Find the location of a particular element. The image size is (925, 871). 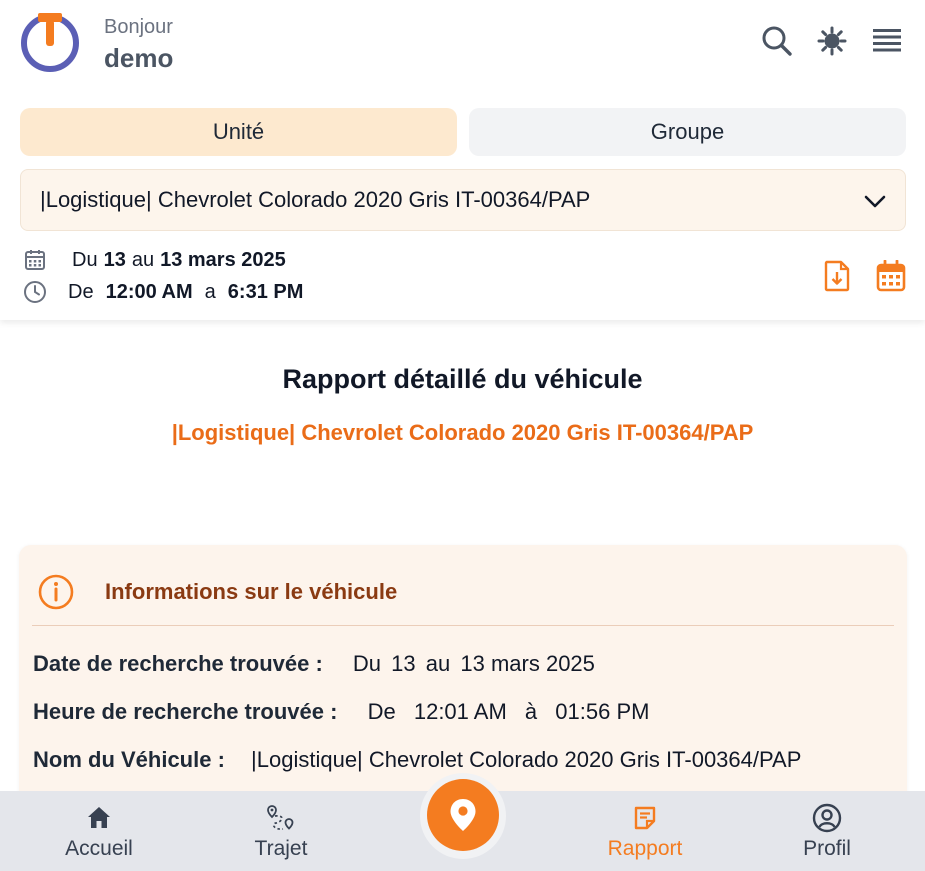

report-icon is located at coordinates (645, 818).